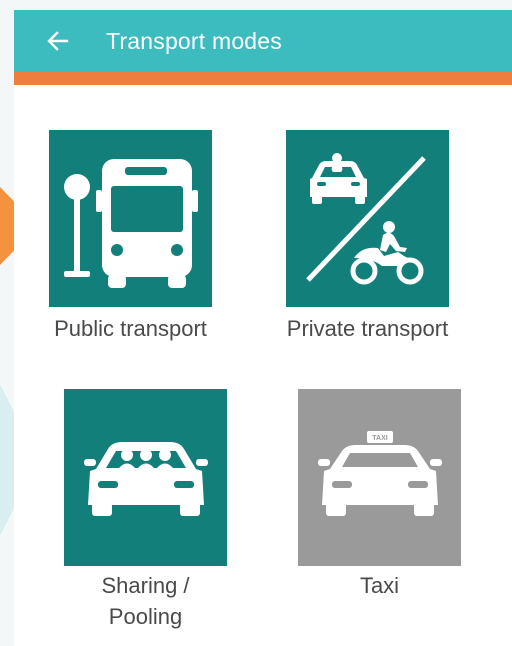 The height and width of the screenshot is (646, 512). I want to click on car-motorbike-icon, so click(367, 218).